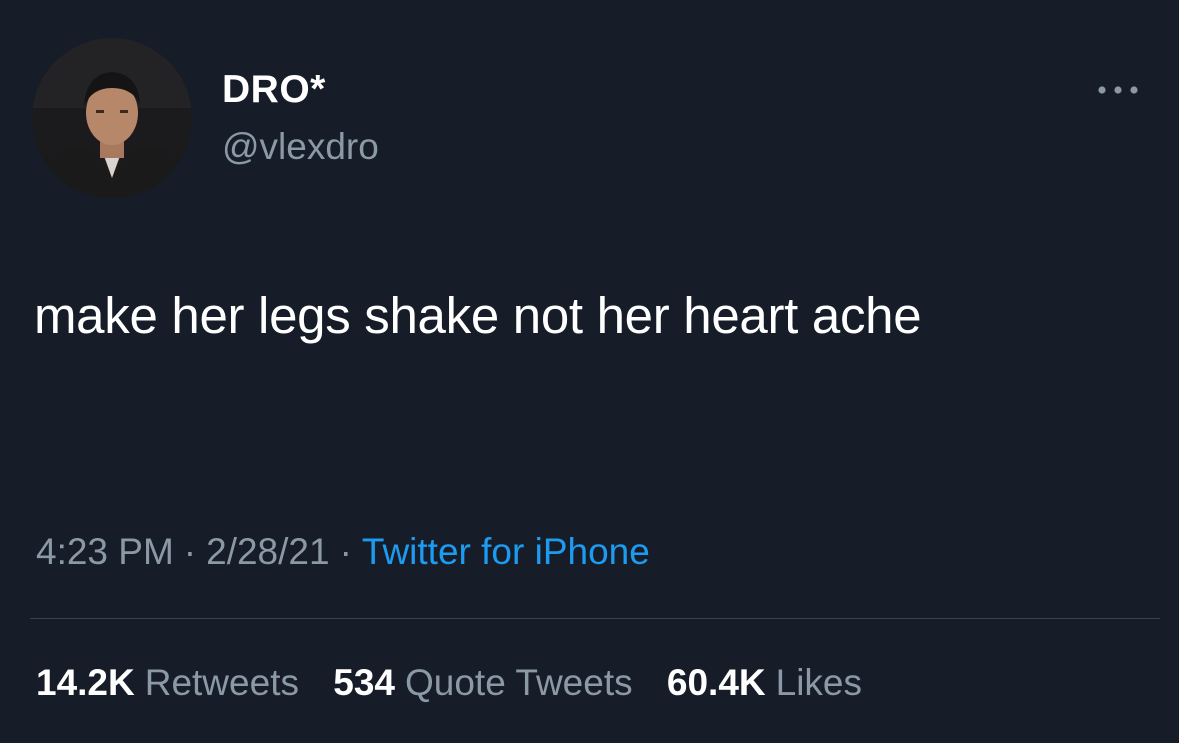  I want to click on likes-count: 60.4K, so click(716, 682).